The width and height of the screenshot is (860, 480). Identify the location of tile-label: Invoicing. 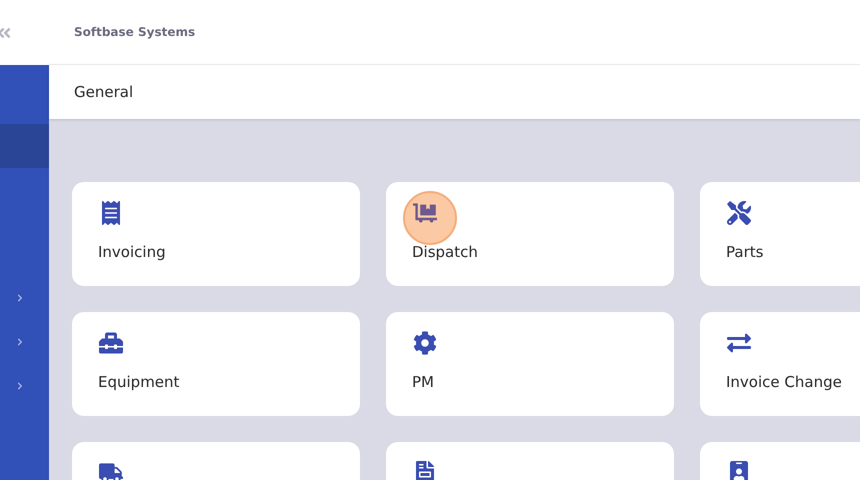
(132, 252).